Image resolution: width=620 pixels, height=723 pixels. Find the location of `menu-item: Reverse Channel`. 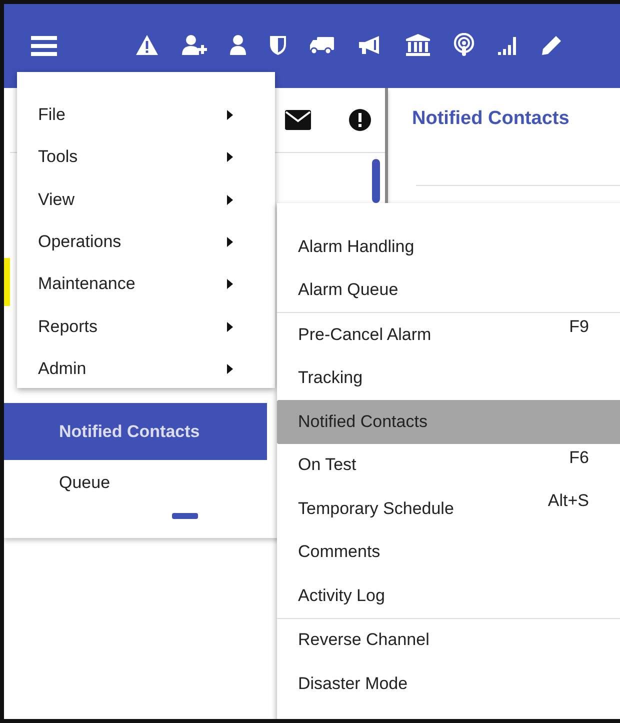

menu-item: Reverse Channel is located at coordinates (448, 640).